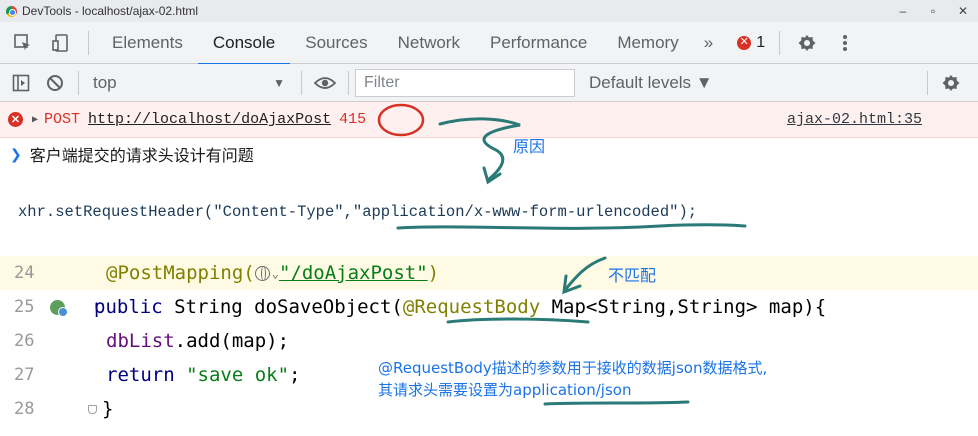  I want to click on method-name: doSaveObject(, so click(328, 307).